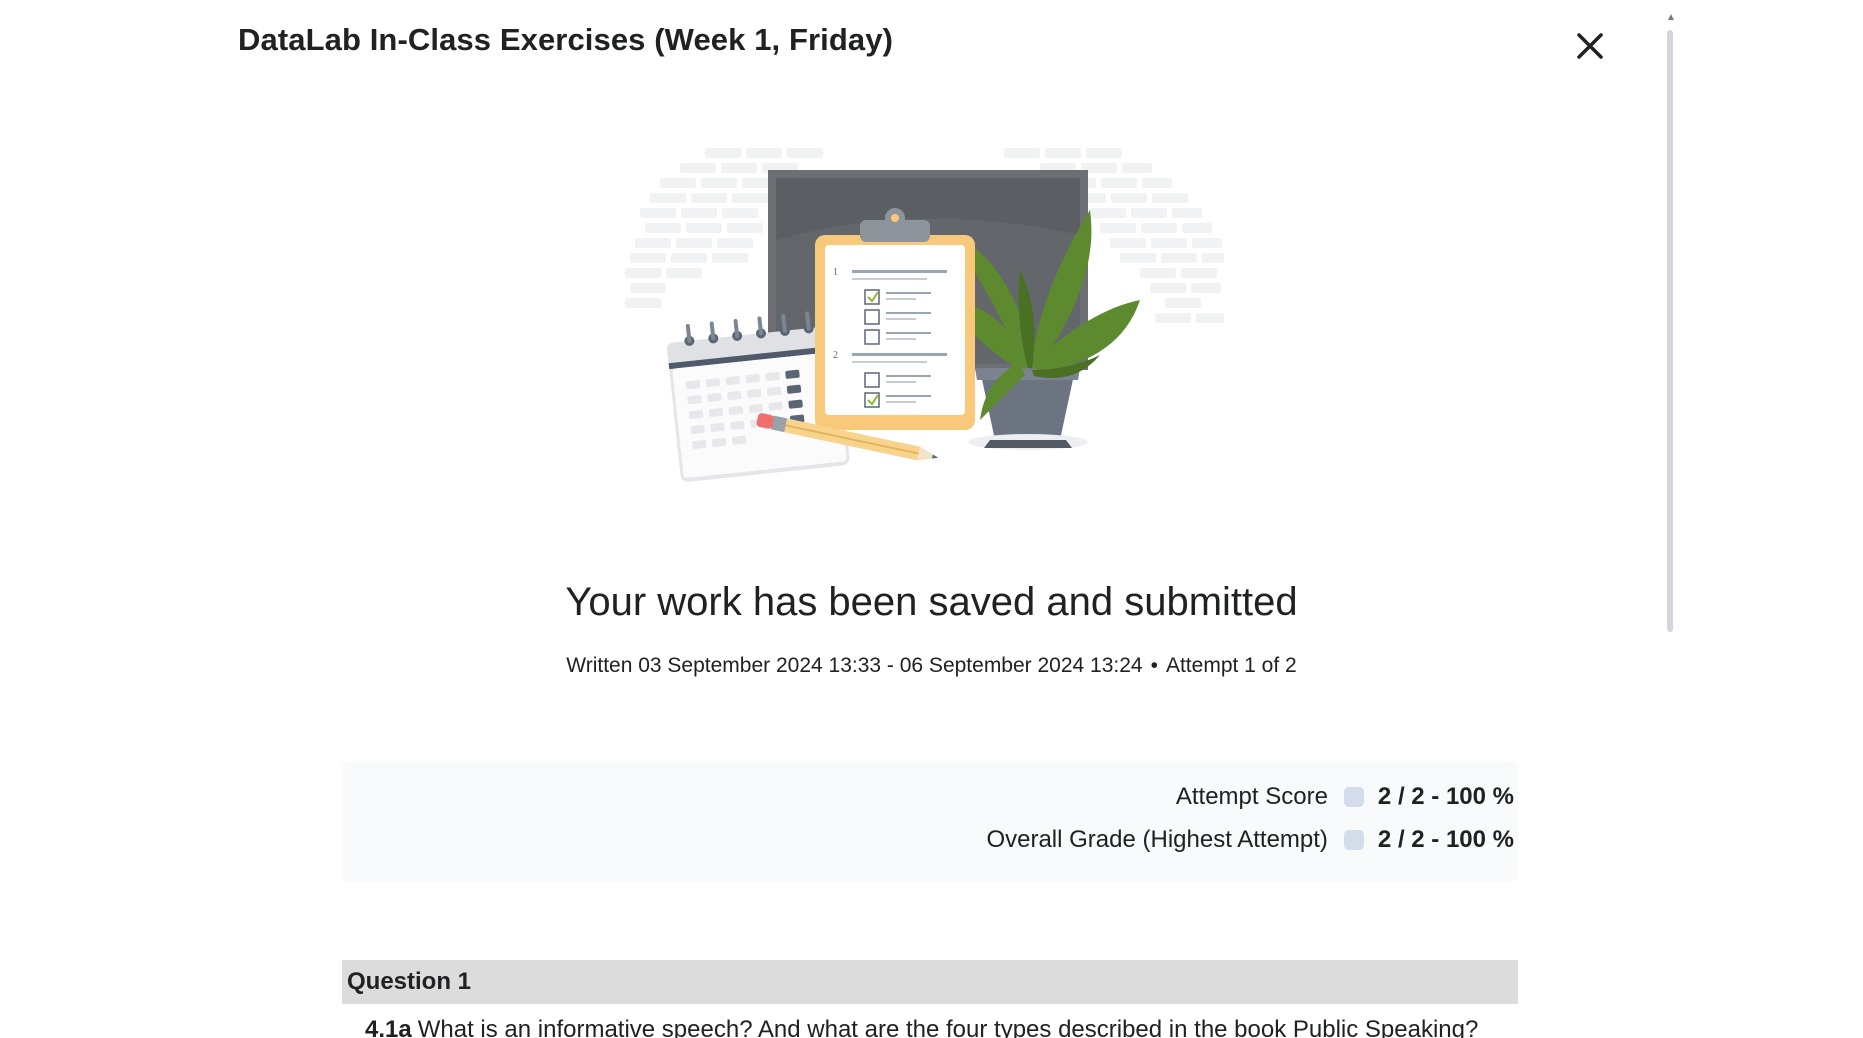 The image size is (1863, 1038). I want to click on attempt-score-row: Attempt Score 2 / 2 - 100 %, so click(1345, 797).